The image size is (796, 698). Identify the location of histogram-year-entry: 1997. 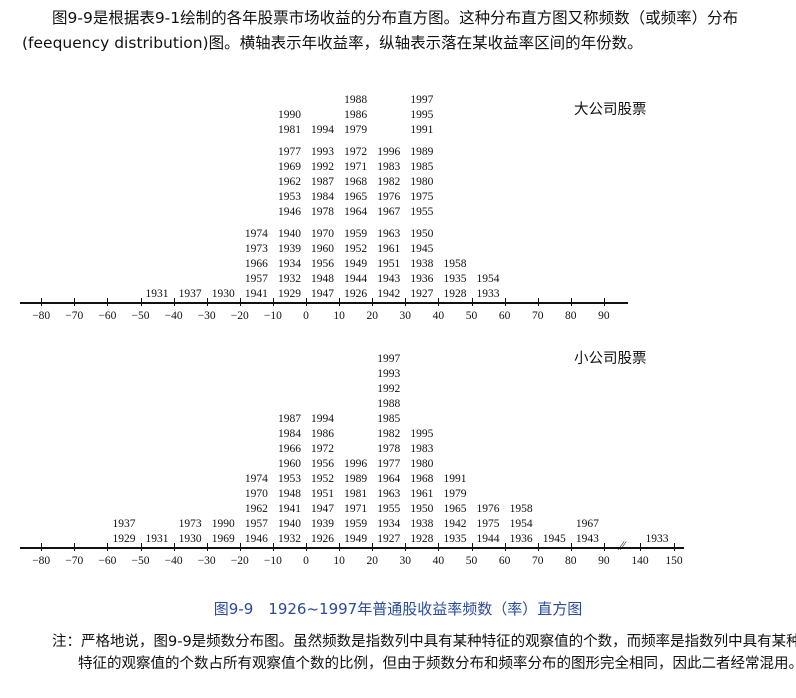
(422, 100).